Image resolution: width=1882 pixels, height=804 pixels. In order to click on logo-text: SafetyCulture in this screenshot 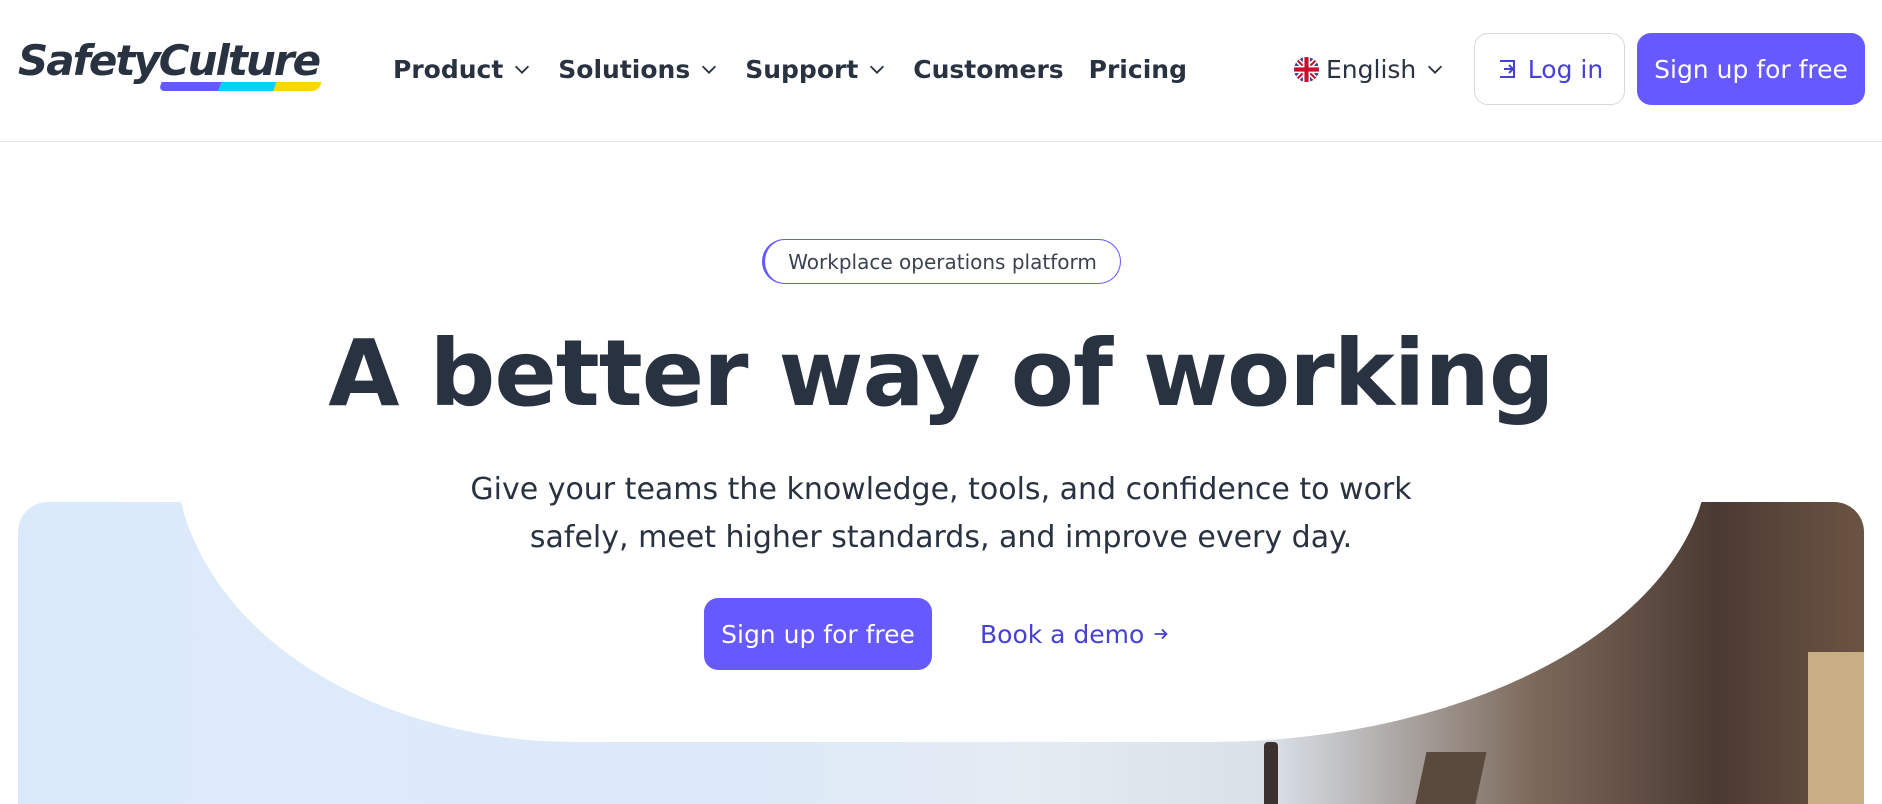, I will do `click(169, 60)`.